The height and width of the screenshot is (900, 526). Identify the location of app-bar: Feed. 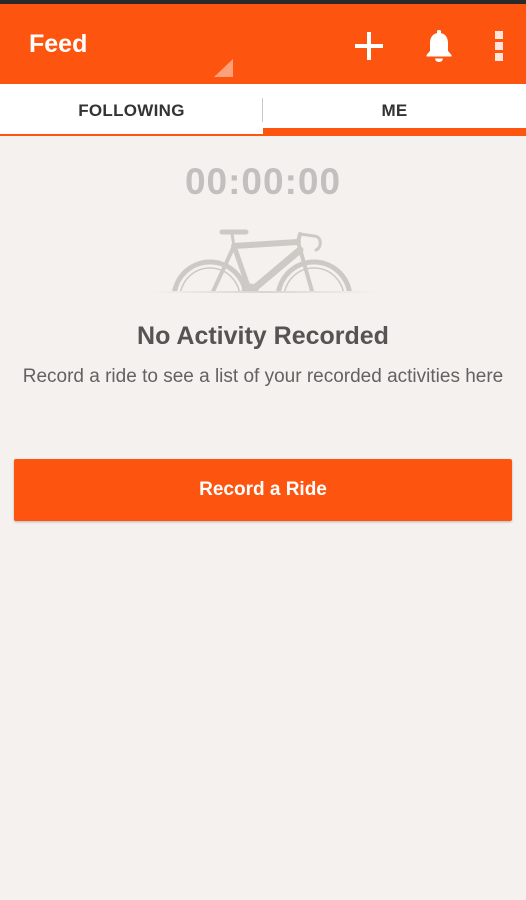
(263, 44).